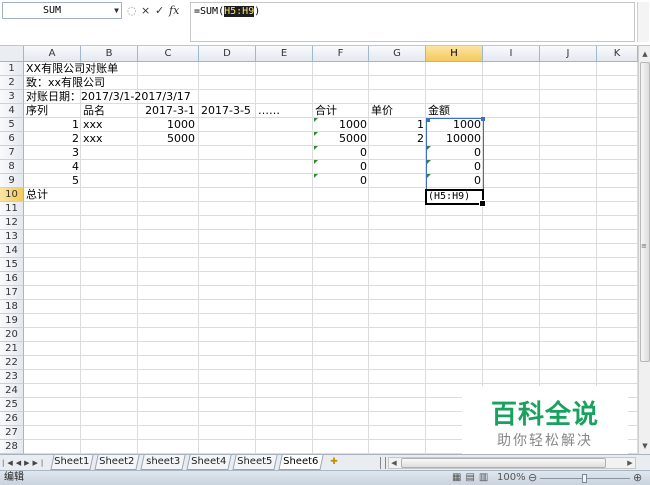  Describe the element at coordinates (174, 10) in the screenshot. I see `insert-function-icon: fx` at that location.